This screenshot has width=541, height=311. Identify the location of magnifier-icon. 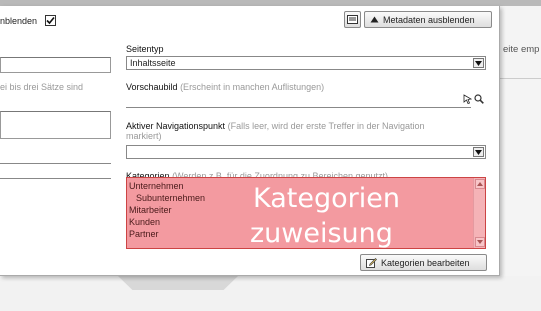
(479, 100).